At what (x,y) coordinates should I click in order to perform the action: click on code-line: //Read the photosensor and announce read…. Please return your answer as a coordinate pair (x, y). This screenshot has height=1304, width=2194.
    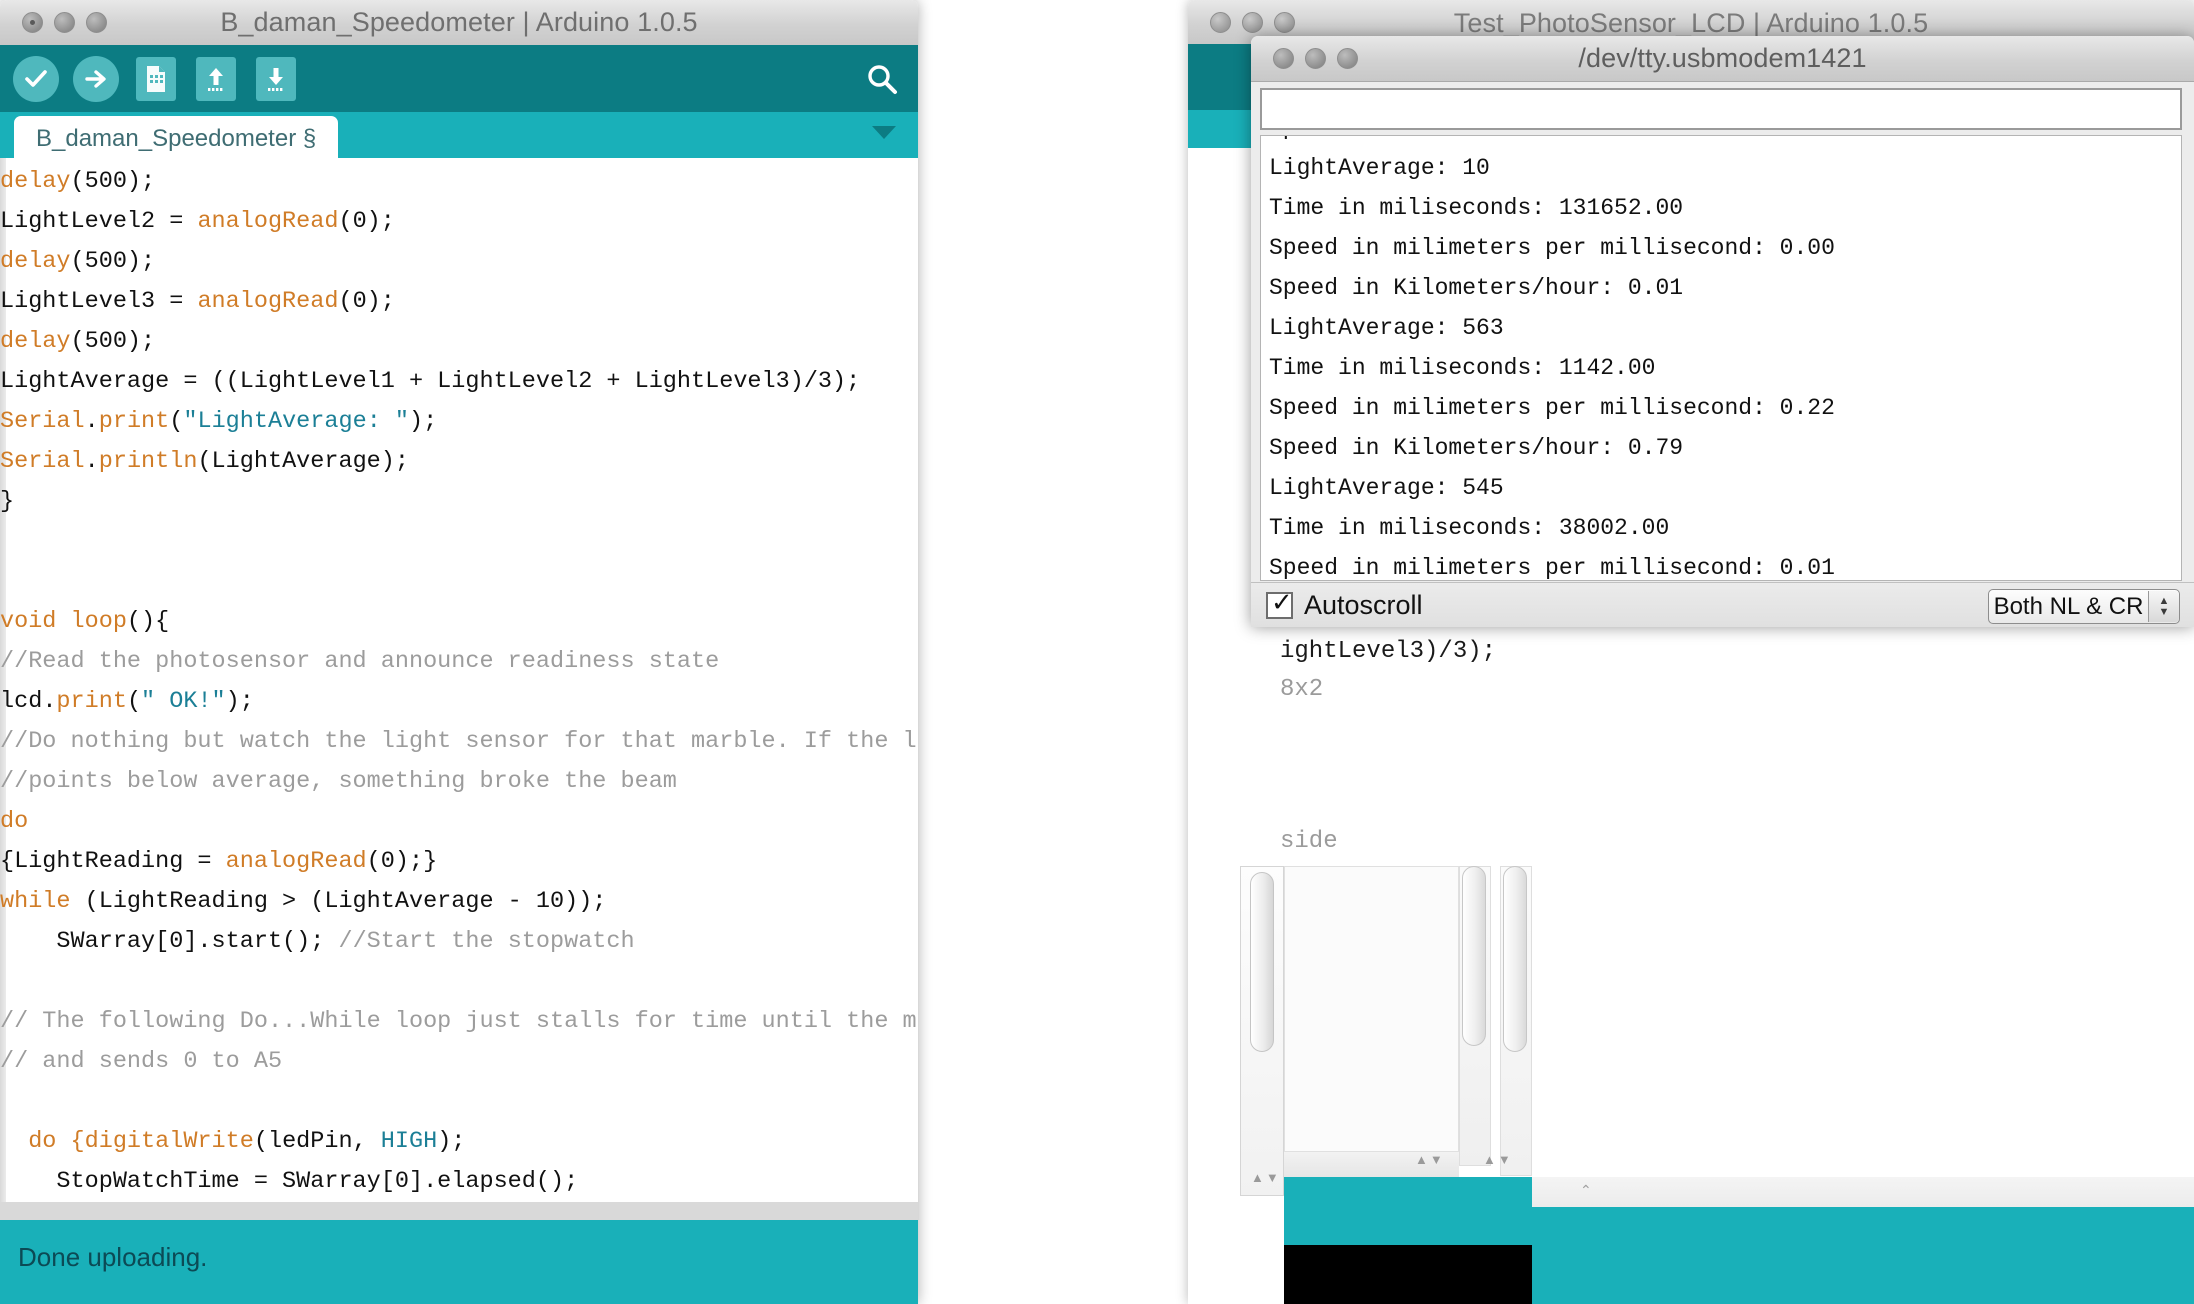
    Looking at the image, I should click on (360, 661).